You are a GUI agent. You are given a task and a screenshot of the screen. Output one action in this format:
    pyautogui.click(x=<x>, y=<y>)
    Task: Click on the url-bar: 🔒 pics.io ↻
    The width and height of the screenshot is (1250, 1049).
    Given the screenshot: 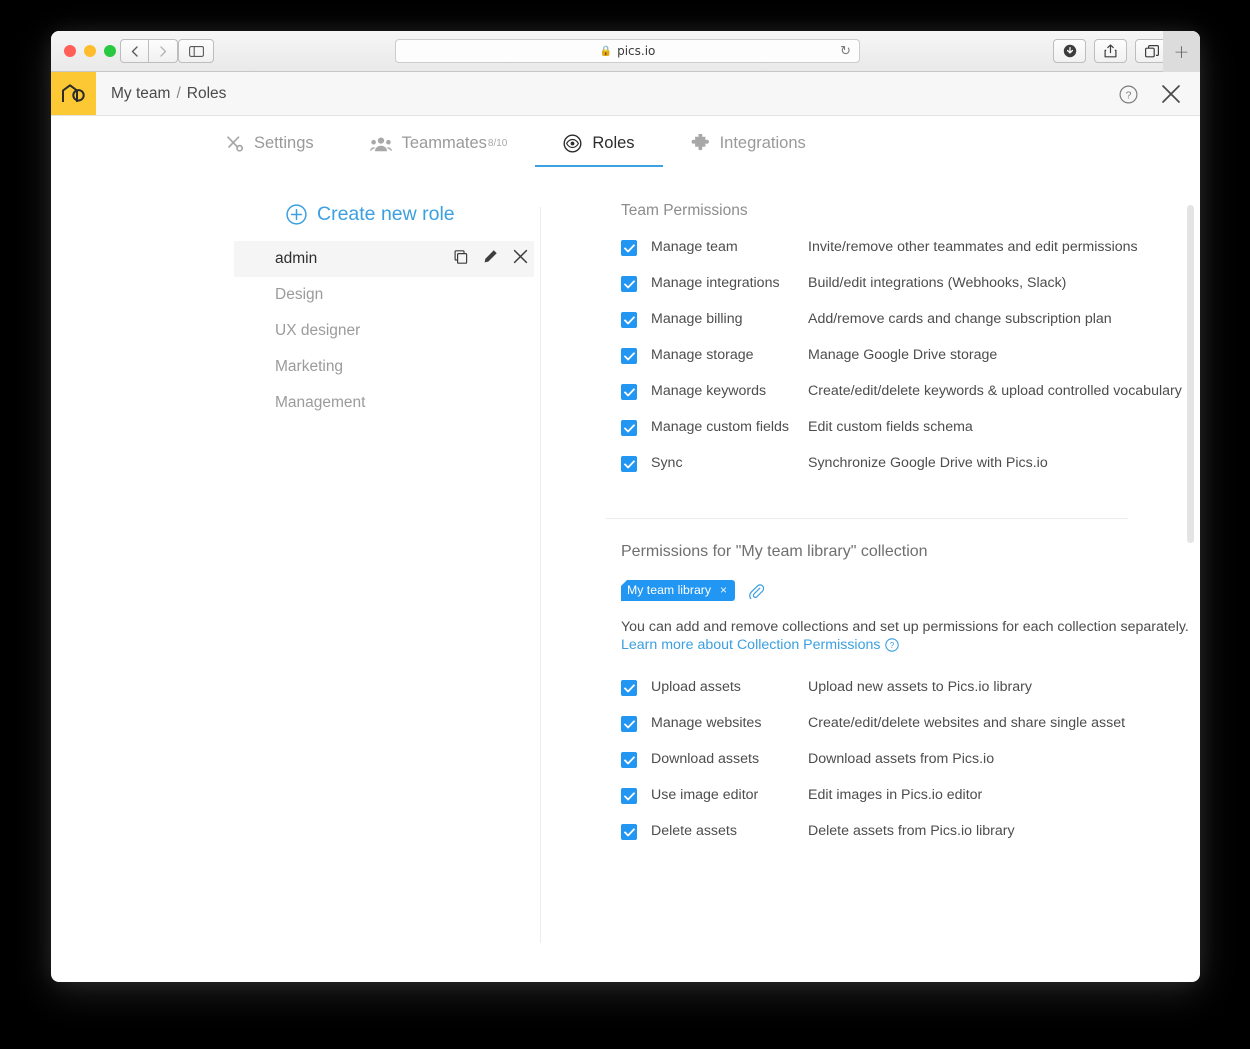 What is the action you would take?
    pyautogui.click(x=627, y=51)
    